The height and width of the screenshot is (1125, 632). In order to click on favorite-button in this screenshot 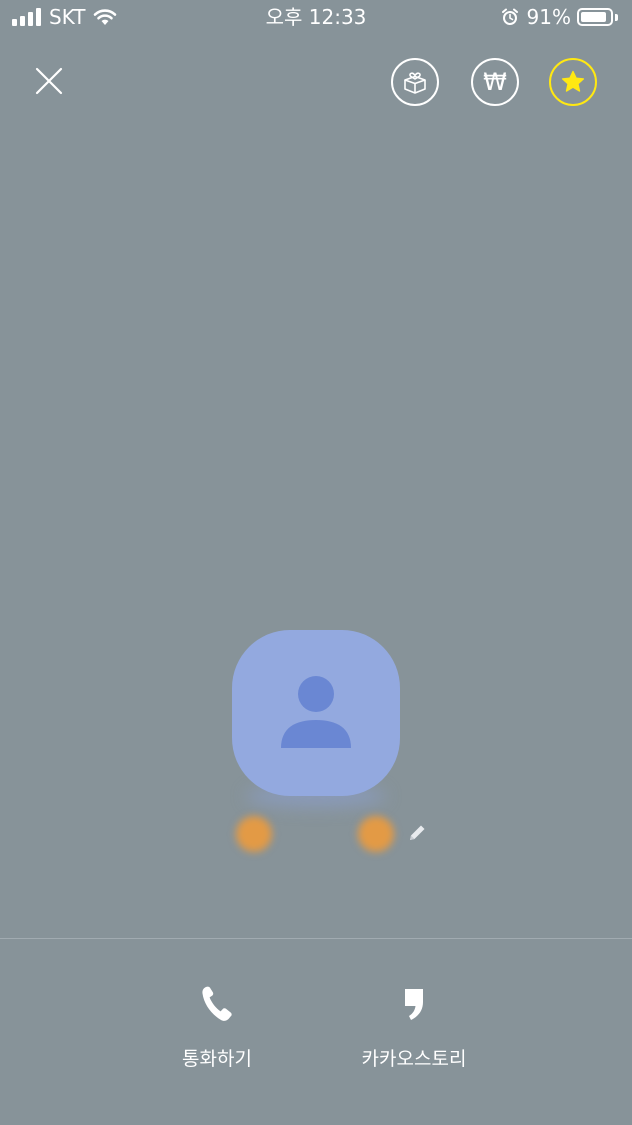, I will do `click(573, 82)`.